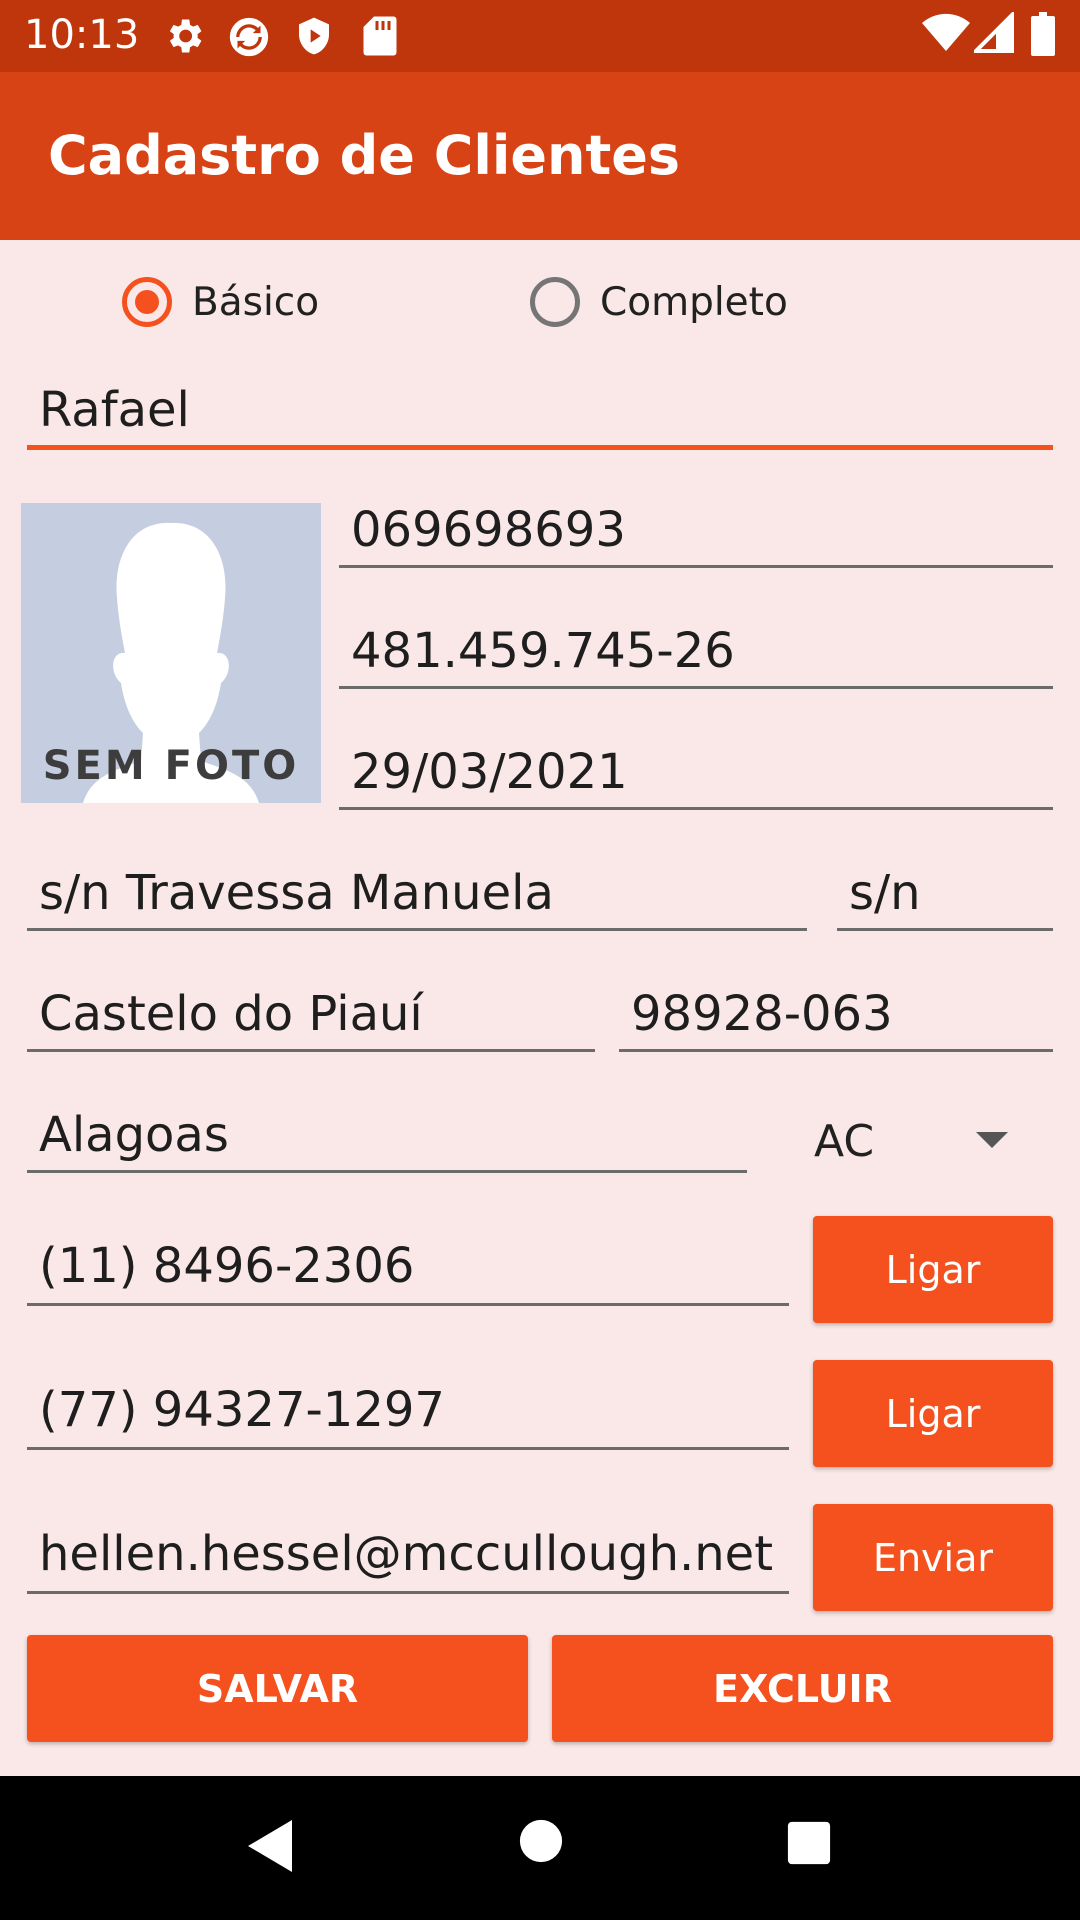  Describe the element at coordinates (408, 1416) in the screenshot. I see `phone2-field: (77) 94327-1297` at that location.